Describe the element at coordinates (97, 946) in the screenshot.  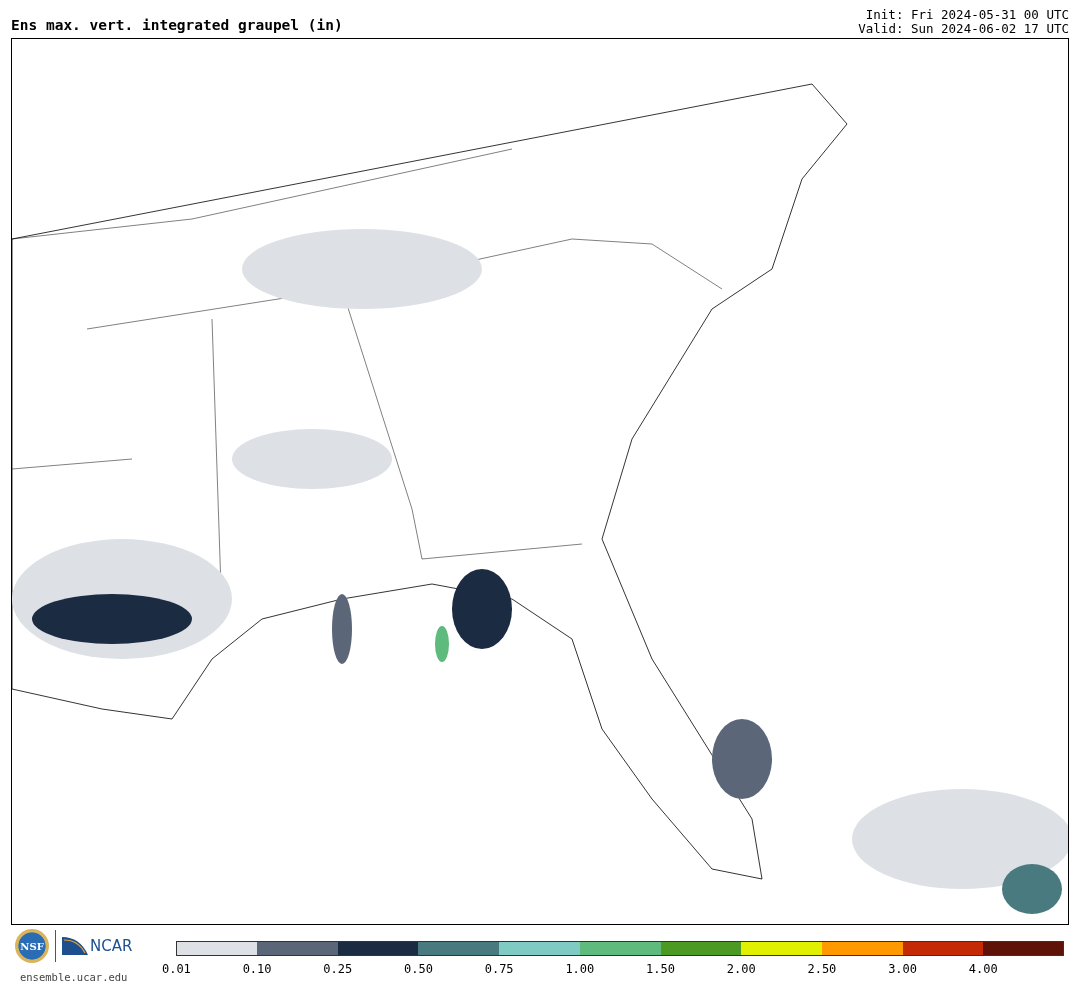
I see `ncar-logo: NCAR` at that location.